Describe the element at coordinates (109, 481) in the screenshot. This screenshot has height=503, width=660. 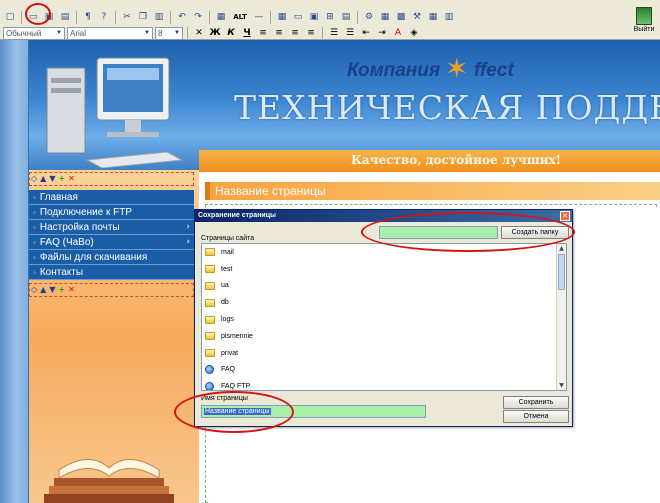
I see `books-illustration` at that location.